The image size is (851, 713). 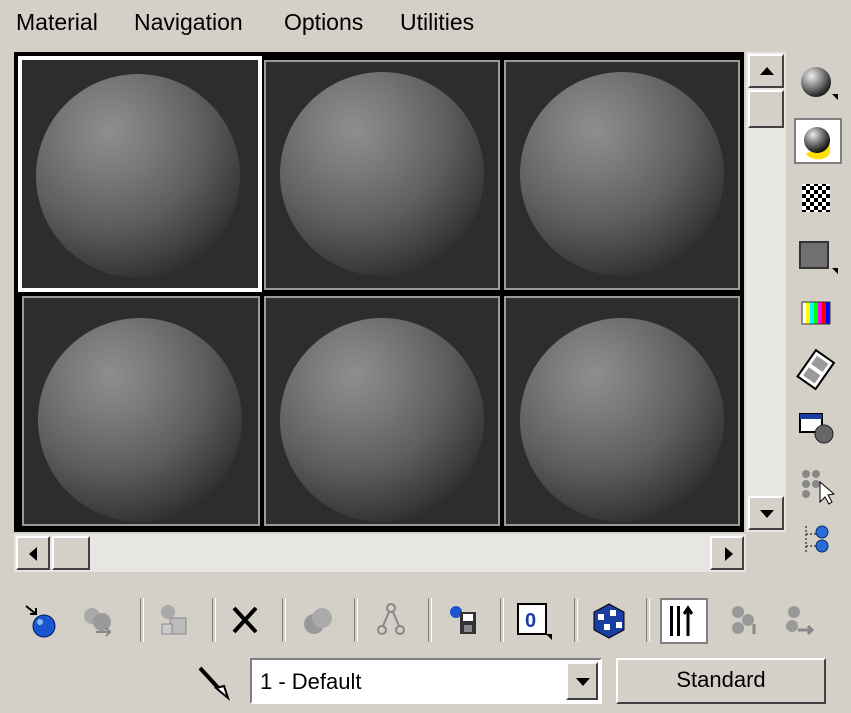 What do you see at coordinates (743, 621) in the screenshot?
I see `go-to-parent-icon` at bounding box center [743, 621].